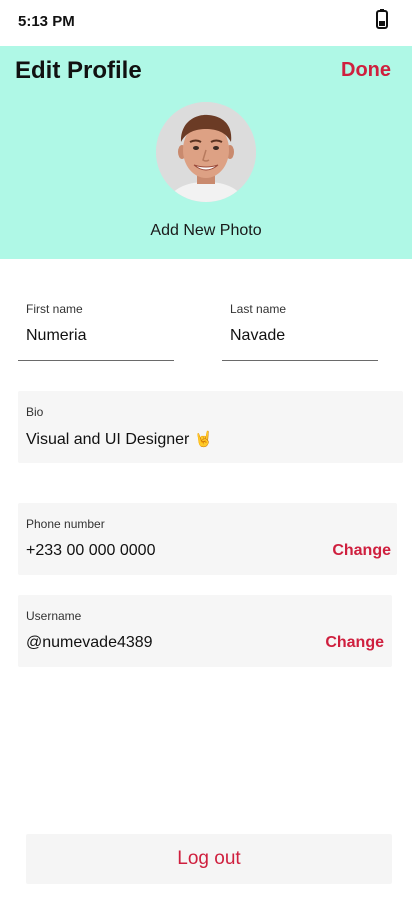  What do you see at coordinates (354, 643) in the screenshot?
I see `change-username-button: Change` at bounding box center [354, 643].